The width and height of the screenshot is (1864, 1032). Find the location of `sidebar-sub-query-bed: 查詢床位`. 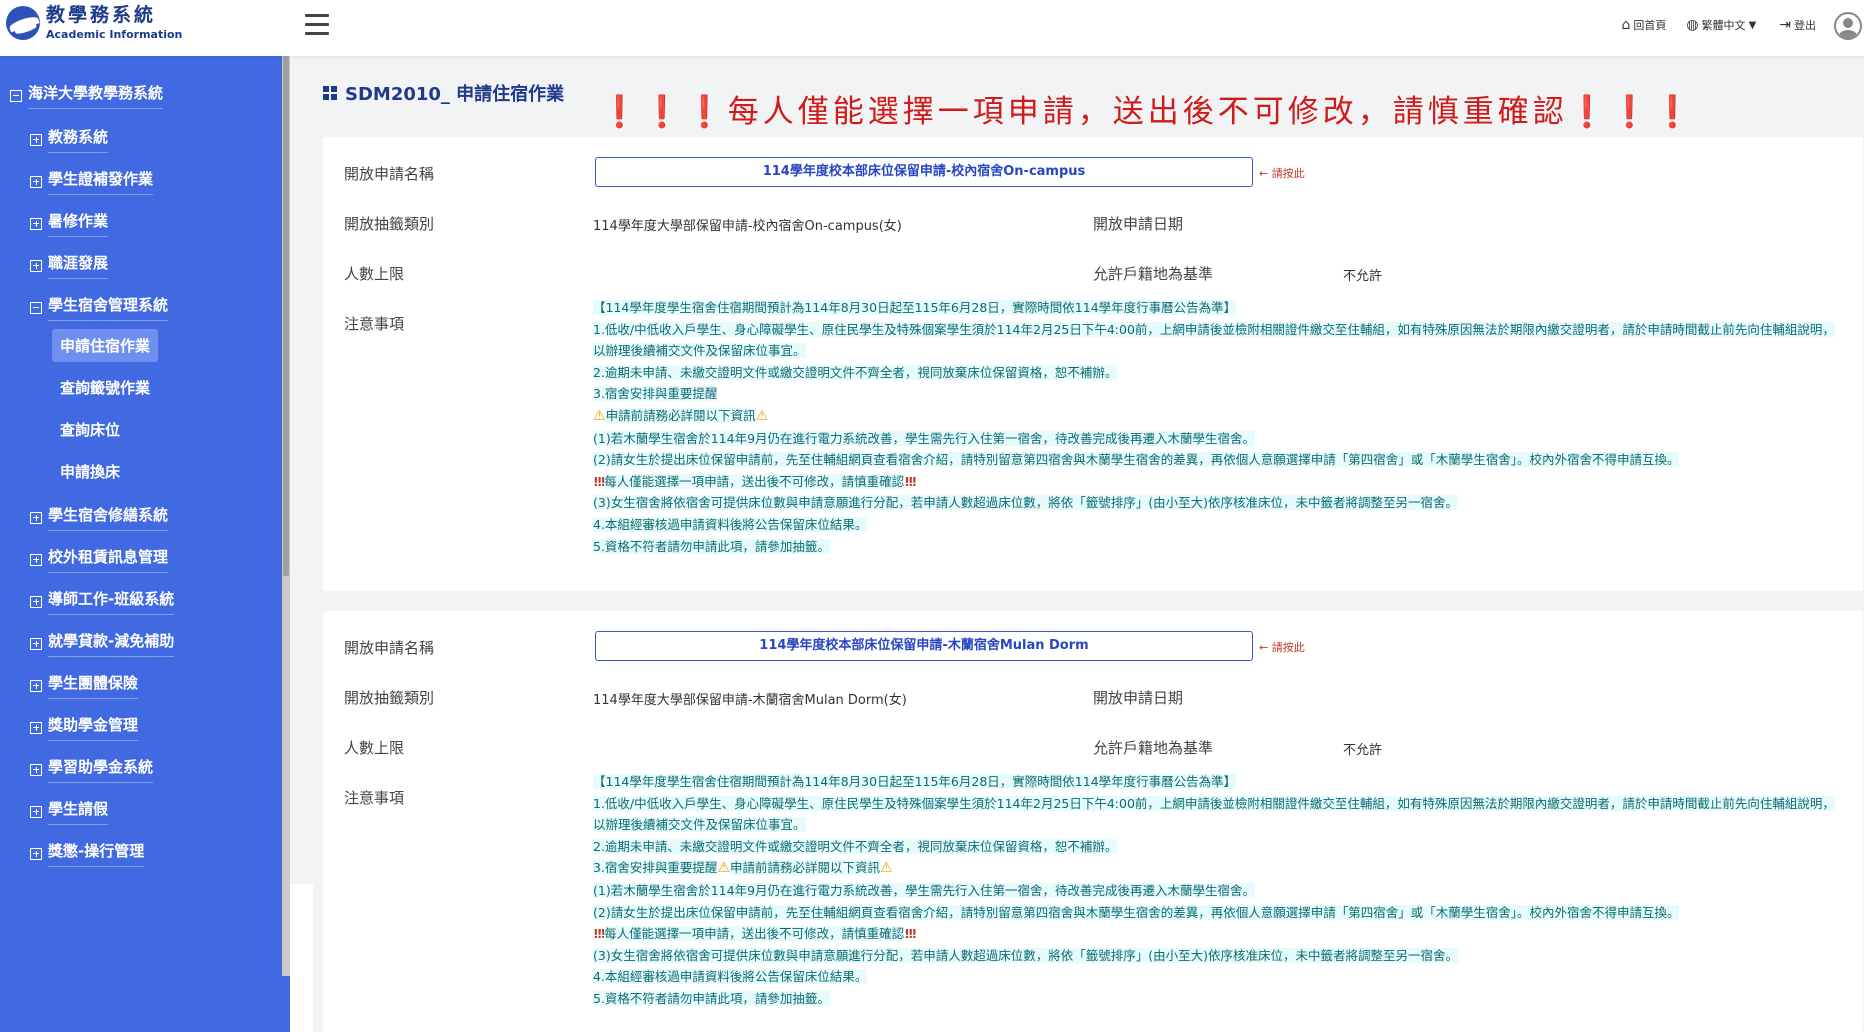

sidebar-sub-query-bed: 查詢床位 is located at coordinates (90, 429).